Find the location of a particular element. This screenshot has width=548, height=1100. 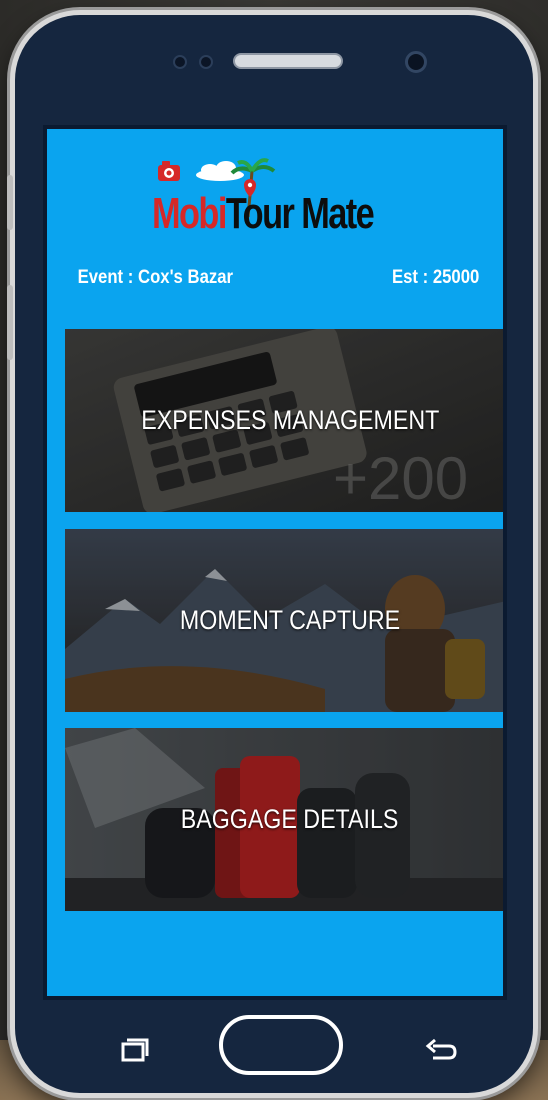

app-logo: MobiTour Mate is located at coordinates (292, 198).